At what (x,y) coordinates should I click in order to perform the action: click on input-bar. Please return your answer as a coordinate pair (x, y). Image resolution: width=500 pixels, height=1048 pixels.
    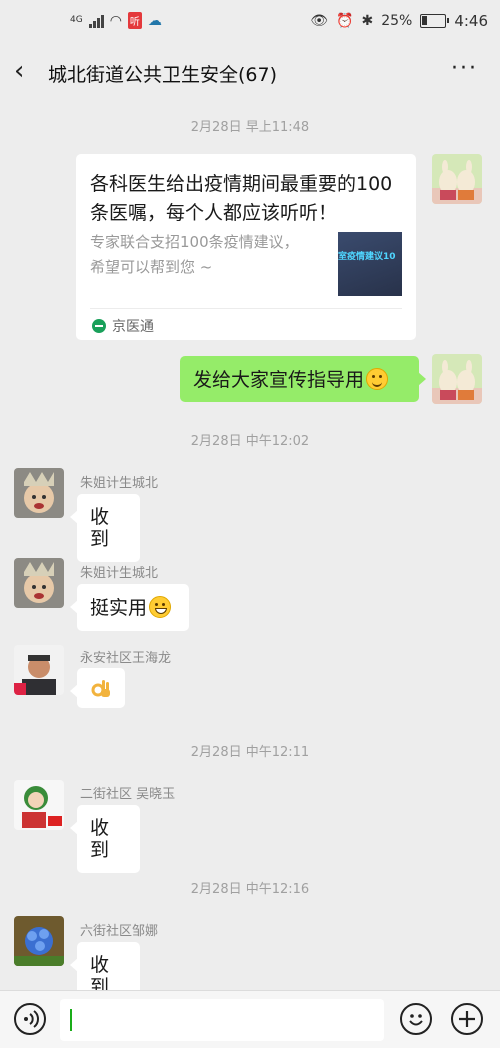
    Looking at the image, I should click on (250, 1019).